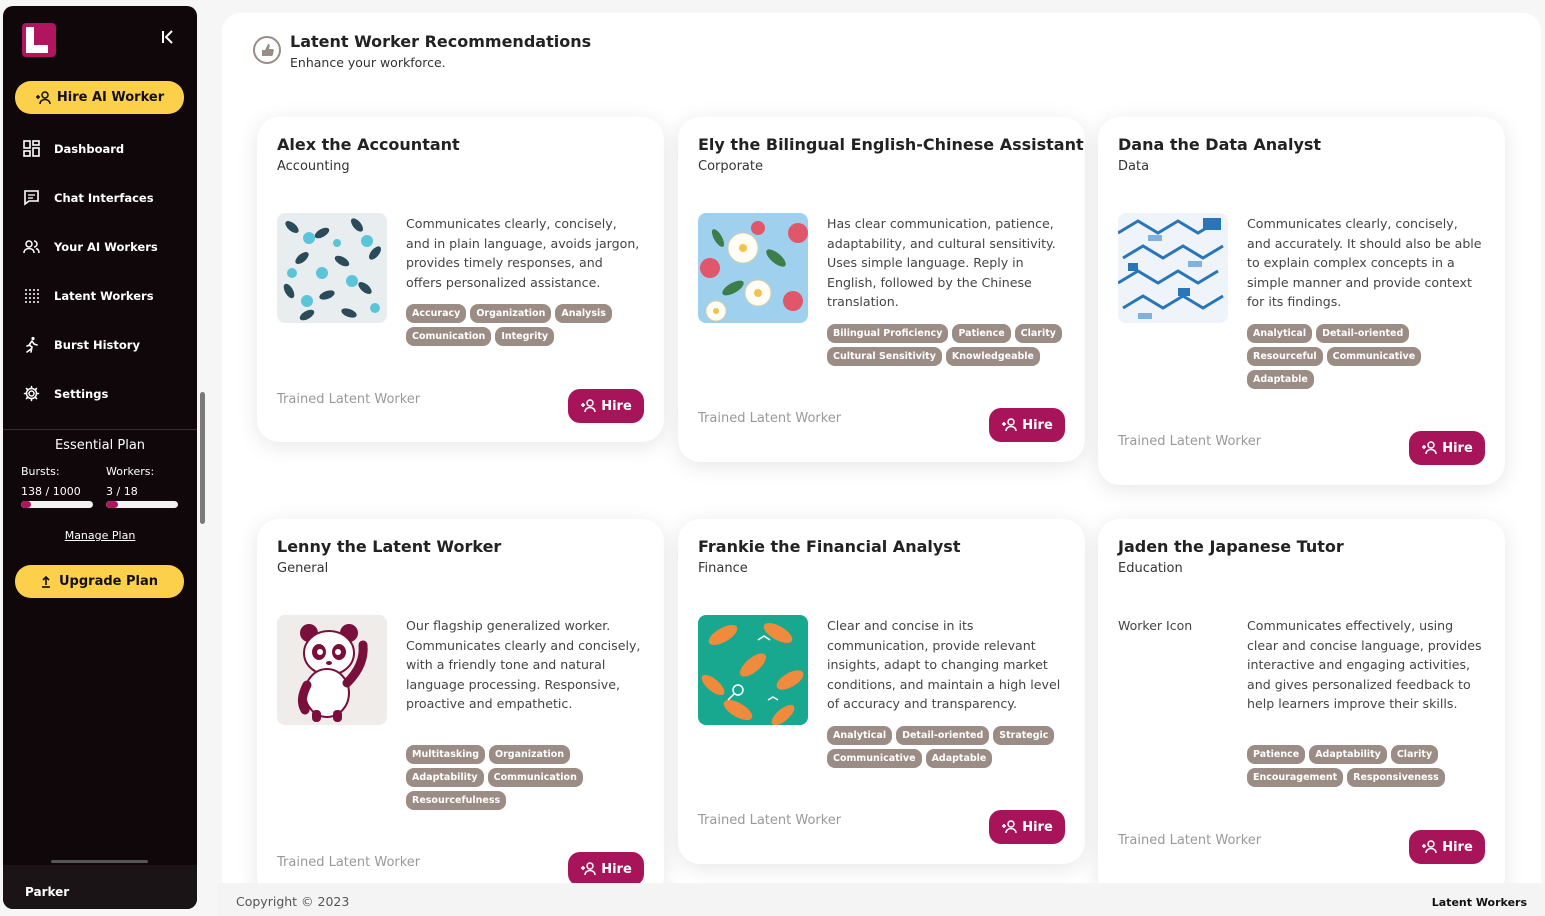 Image resolution: width=1545 pixels, height=916 pixels. What do you see at coordinates (449, 336) in the screenshot?
I see `skill-tag: Comunication` at bounding box center [449, 336].